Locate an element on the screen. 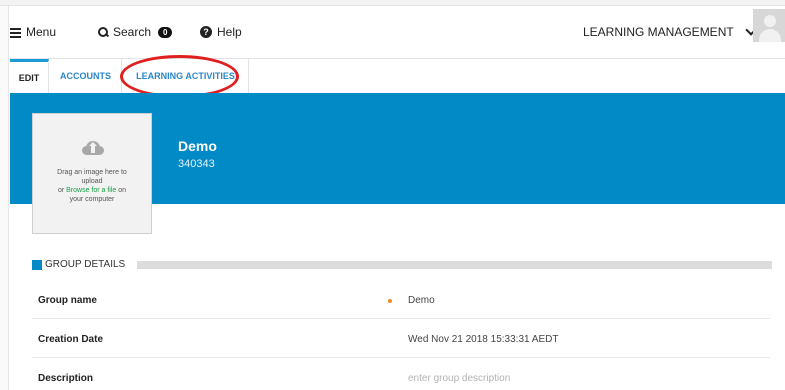  menu-label: Menu is located at coordinates (41, 32).